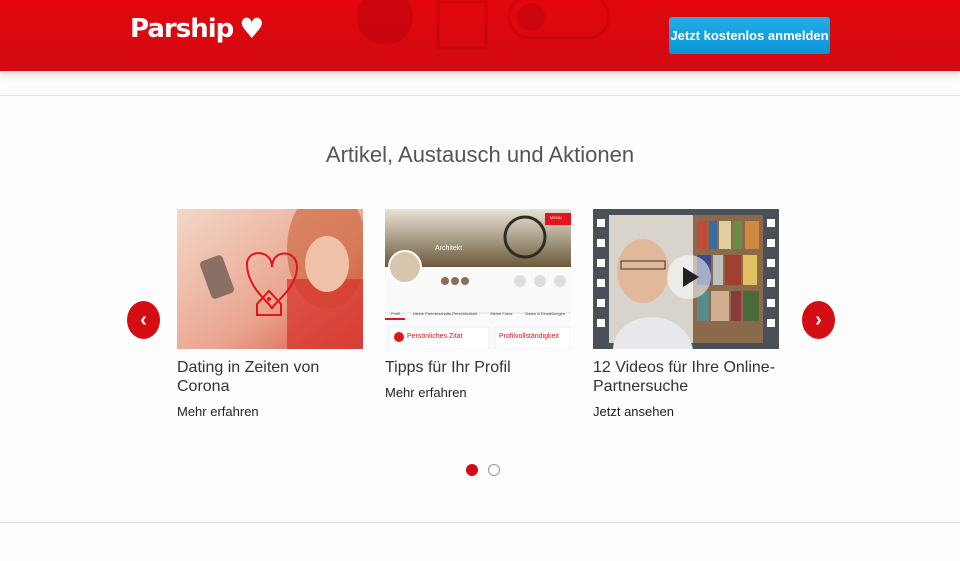  What do you see at coordinates (272, 377) in the screenshot?
I see `card-title: Dating in Zeiten von Corona` at bounding box center [272, 377].